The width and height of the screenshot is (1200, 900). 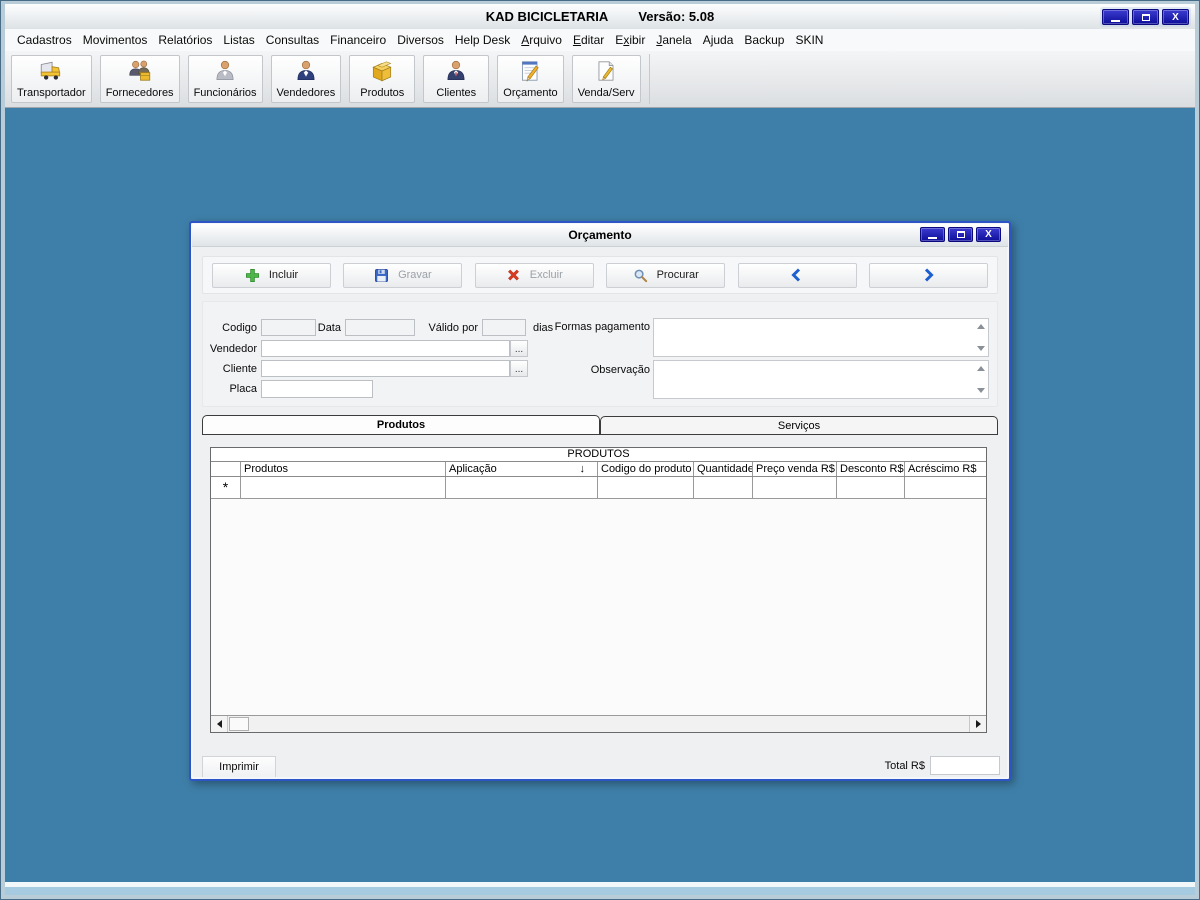 I want to click on column-header-aplicacao: Aplicação ↓, so click(x=522, y=469).